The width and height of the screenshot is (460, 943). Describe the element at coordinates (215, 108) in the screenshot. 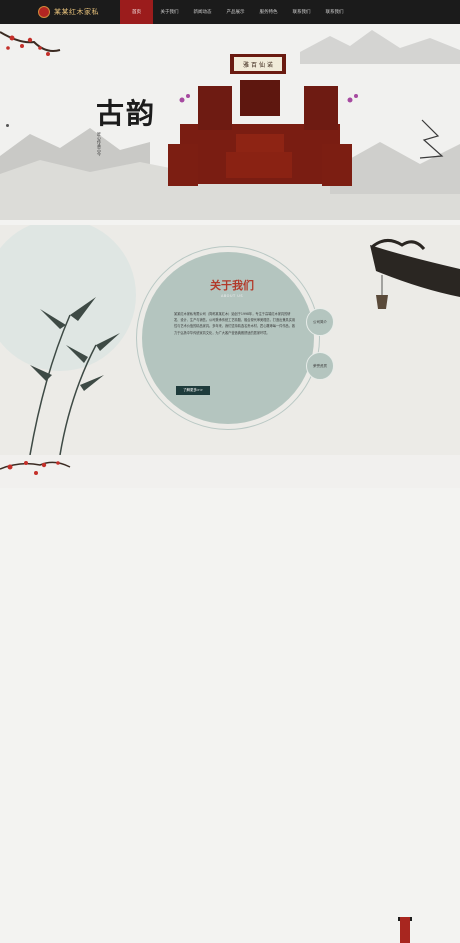

I see `cabinet-left` at that location.